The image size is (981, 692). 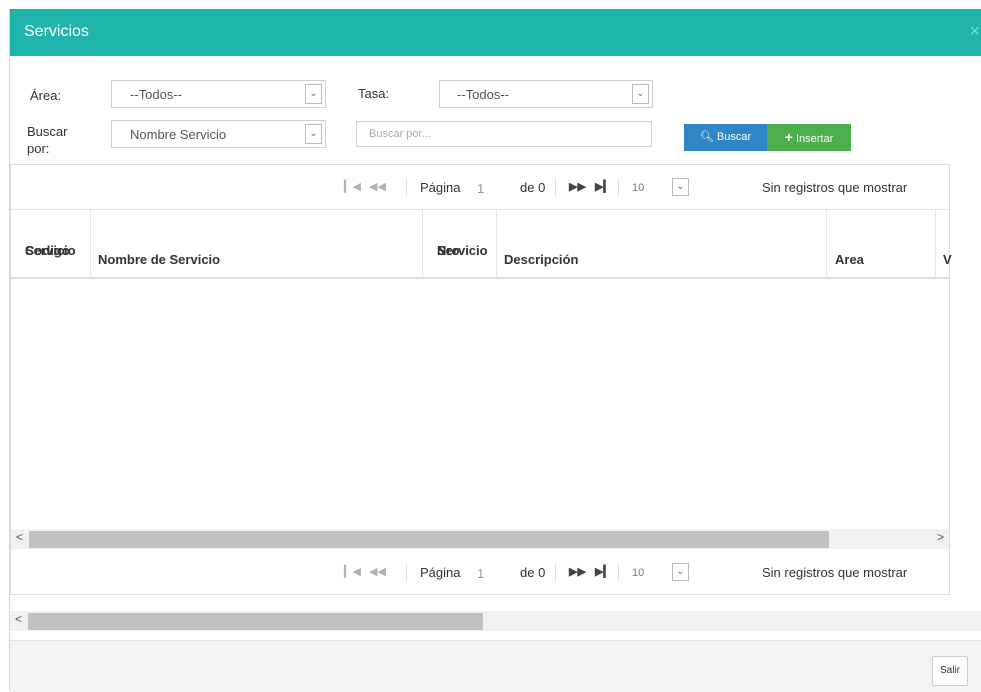 What do you see at coordinates (51, 244) in the screenshot?
I see `column-codigo-servicio: Codigo Servicio` at bounding box center [51, 244].